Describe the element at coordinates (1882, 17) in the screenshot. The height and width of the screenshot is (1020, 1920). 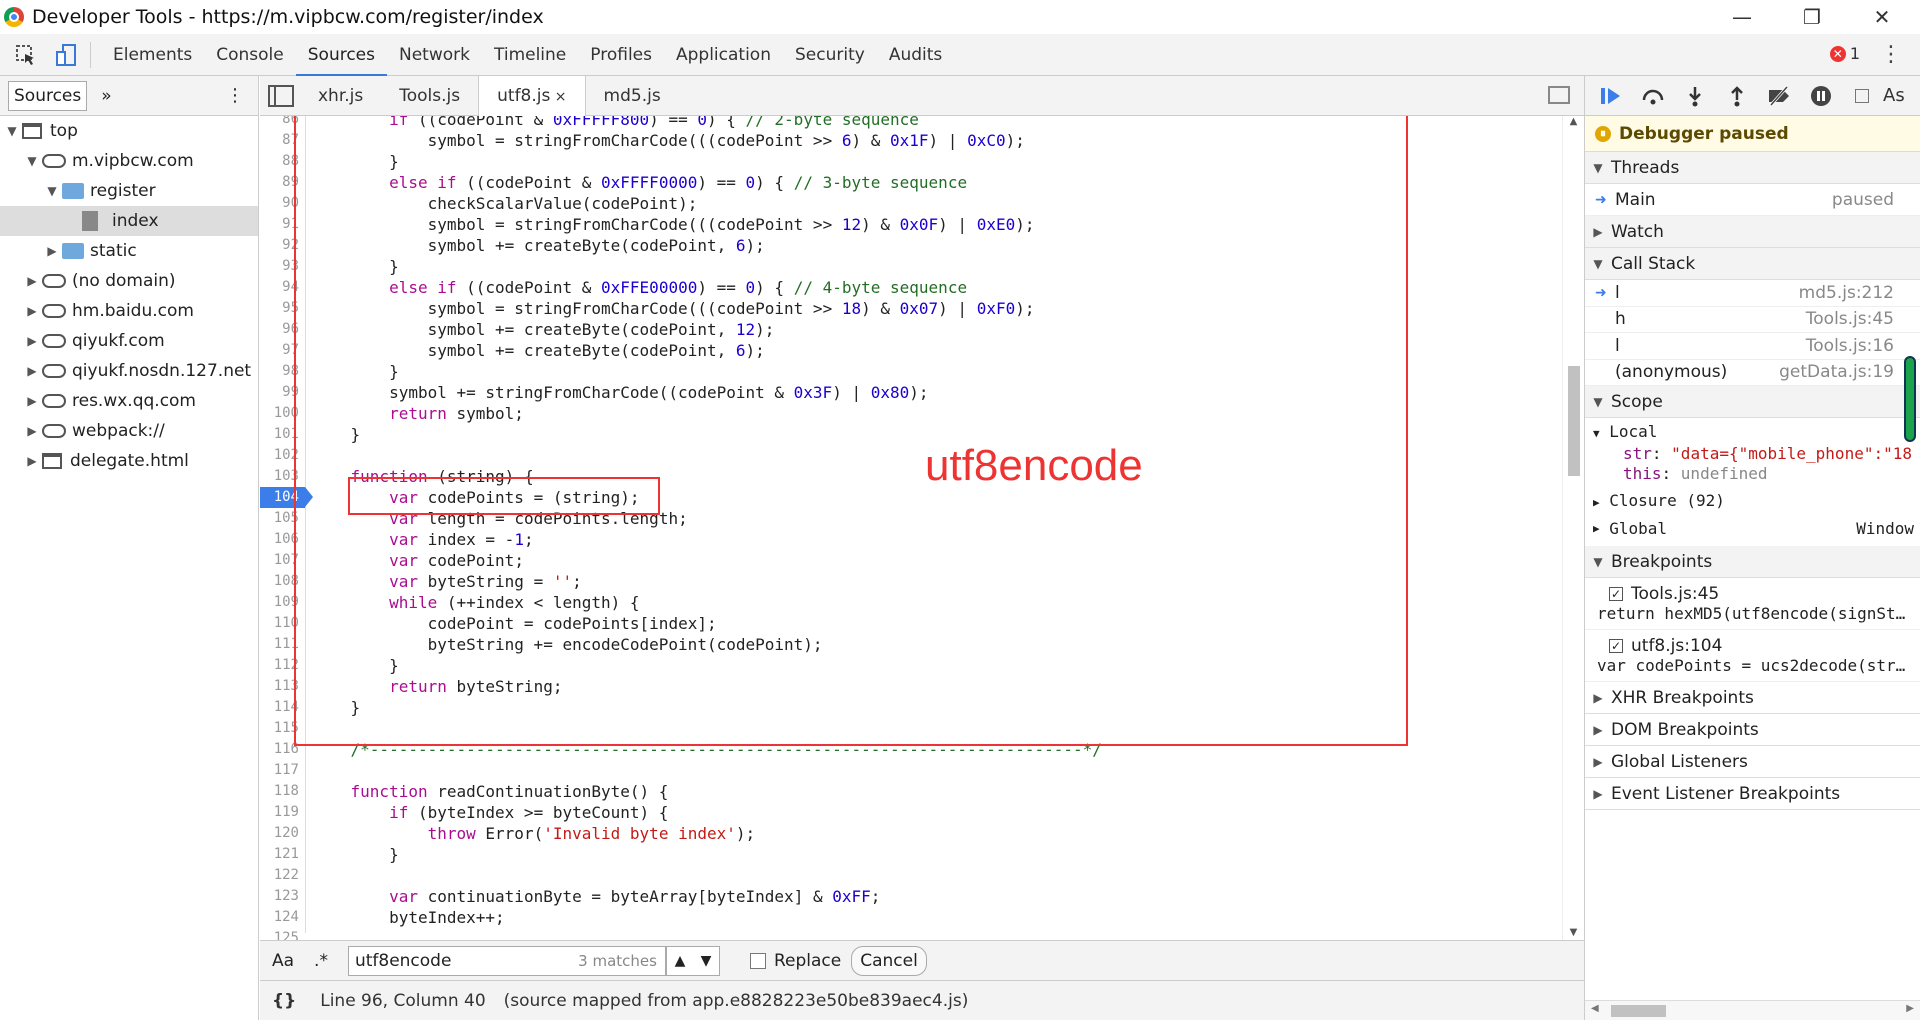
I see `close-button: ✕` at that location.